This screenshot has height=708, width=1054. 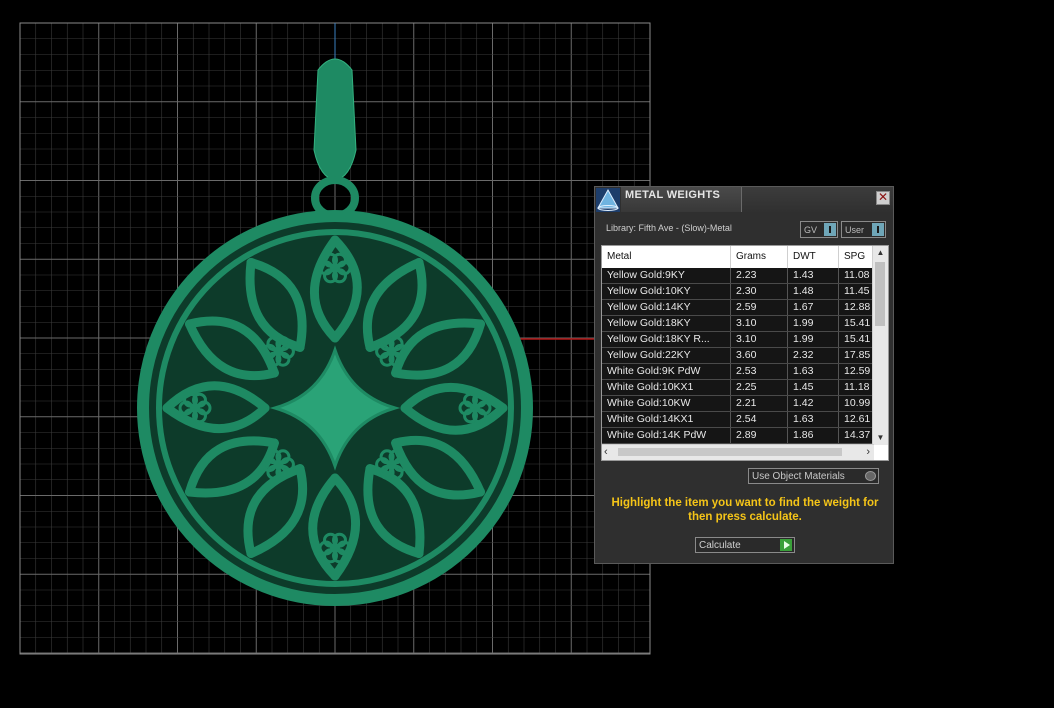 I want to click on cell-dwt: 1.42, so click(x=813, y=403).